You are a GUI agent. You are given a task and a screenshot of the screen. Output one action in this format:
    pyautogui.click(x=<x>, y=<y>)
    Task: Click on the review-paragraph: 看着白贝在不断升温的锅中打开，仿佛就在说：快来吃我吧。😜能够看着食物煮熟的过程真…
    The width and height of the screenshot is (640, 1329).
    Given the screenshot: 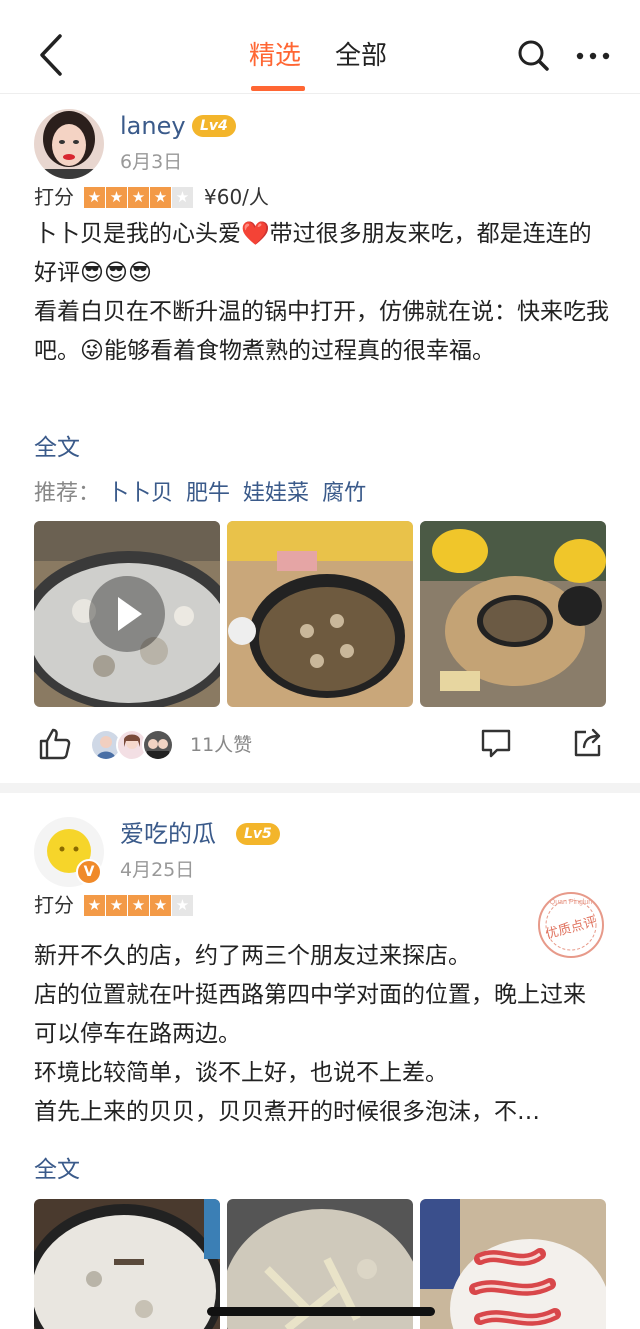 What is the action you would take?
    pyautogui.click(x=321, y=331)
    